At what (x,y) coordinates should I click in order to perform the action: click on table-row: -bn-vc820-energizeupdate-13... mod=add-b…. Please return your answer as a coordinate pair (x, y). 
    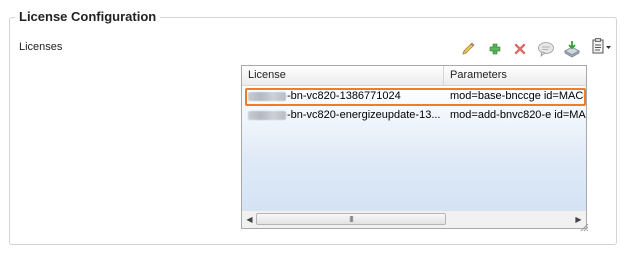
    Looking at the image, I should click on (414, 115).